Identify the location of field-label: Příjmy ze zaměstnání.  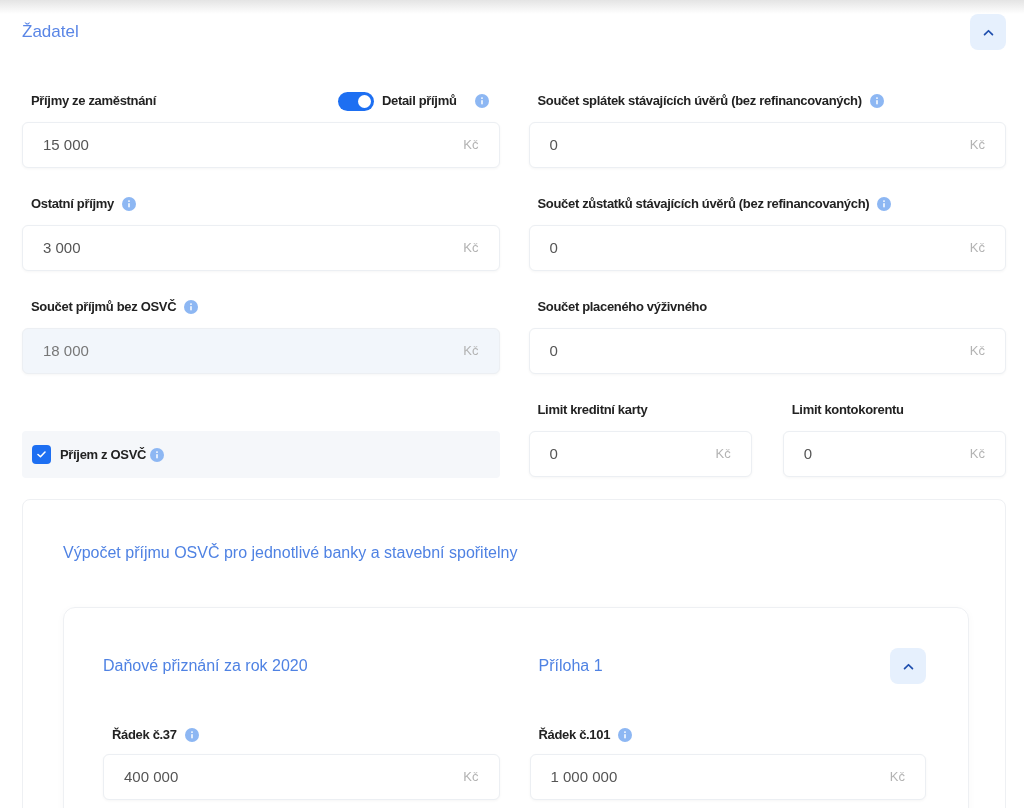
(93, 101).